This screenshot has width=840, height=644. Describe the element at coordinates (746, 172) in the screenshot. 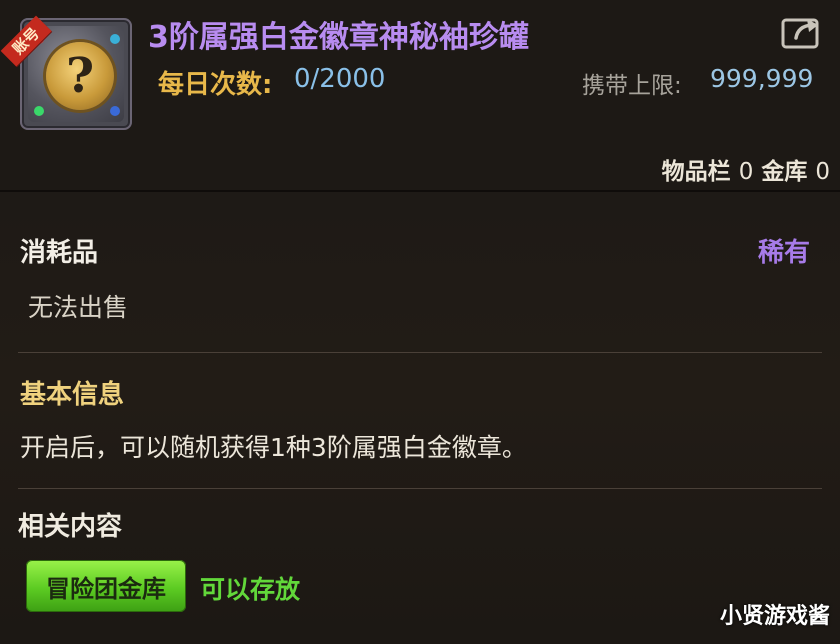

I see `inventory-count: 0` at that location.